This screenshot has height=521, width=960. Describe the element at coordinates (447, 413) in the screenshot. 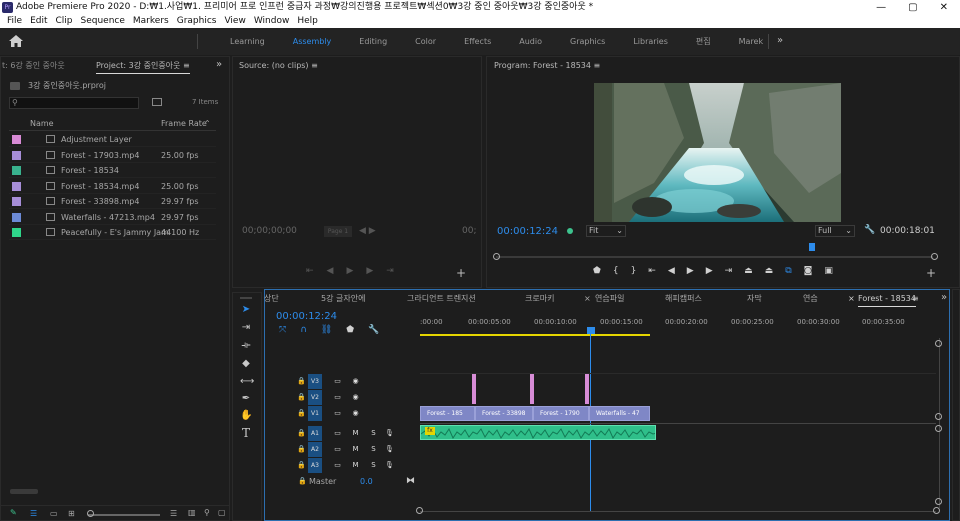

I see `video-clip: Forest - 185` at that location.